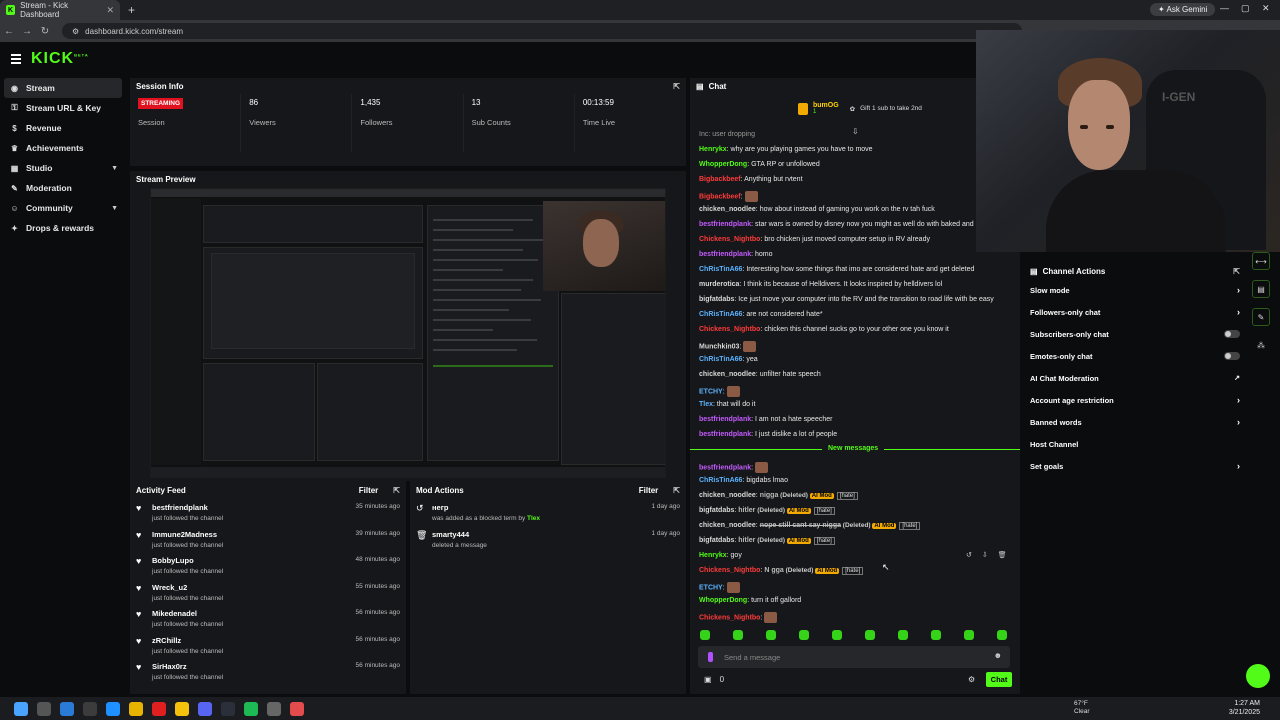 This screenshot has width=1280, height=720. Describe the element at coordinates (985, 555) in the screenshot. I see `pin-icon: ⇩` at that location.